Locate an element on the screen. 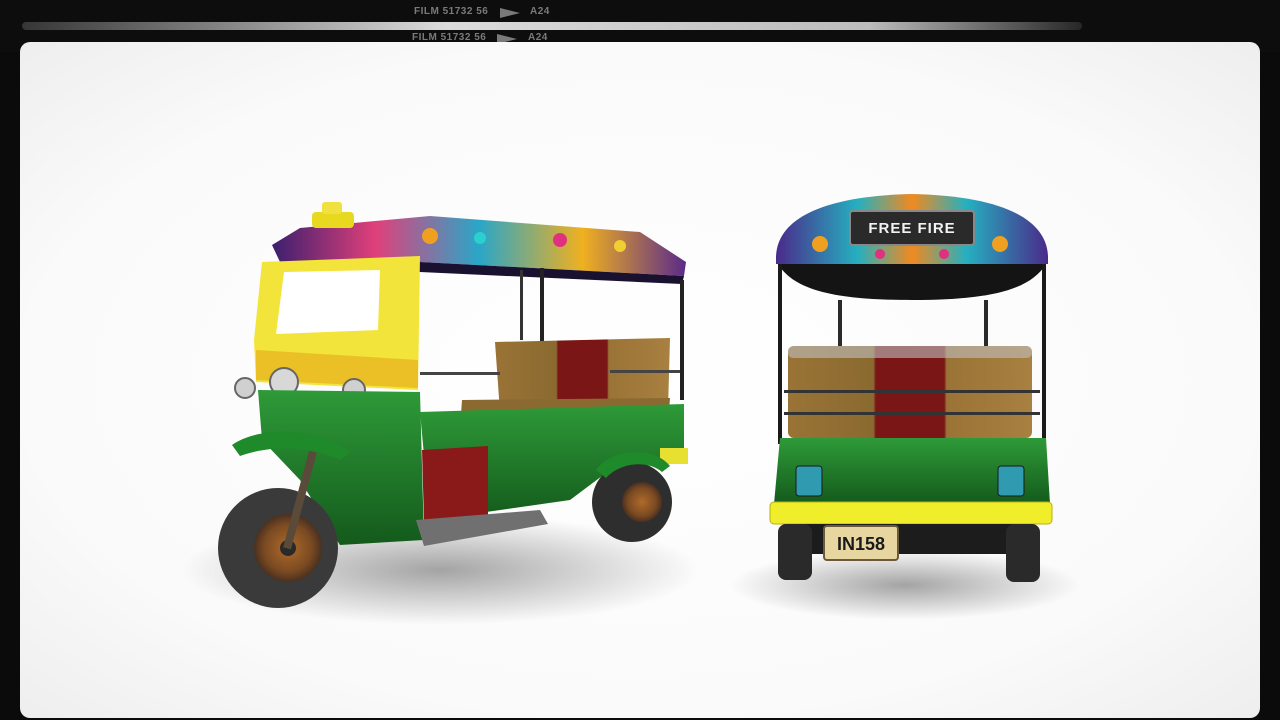 This screenshot has width=1280, height=720. door-panel-red is located at coordinates (455, 484).